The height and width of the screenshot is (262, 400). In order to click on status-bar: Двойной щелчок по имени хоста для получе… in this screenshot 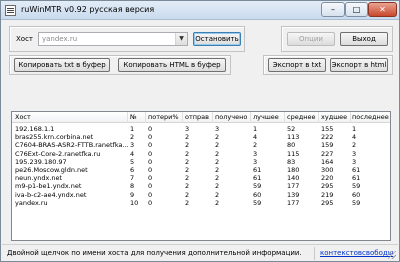, I will do `click(200, 252)`.